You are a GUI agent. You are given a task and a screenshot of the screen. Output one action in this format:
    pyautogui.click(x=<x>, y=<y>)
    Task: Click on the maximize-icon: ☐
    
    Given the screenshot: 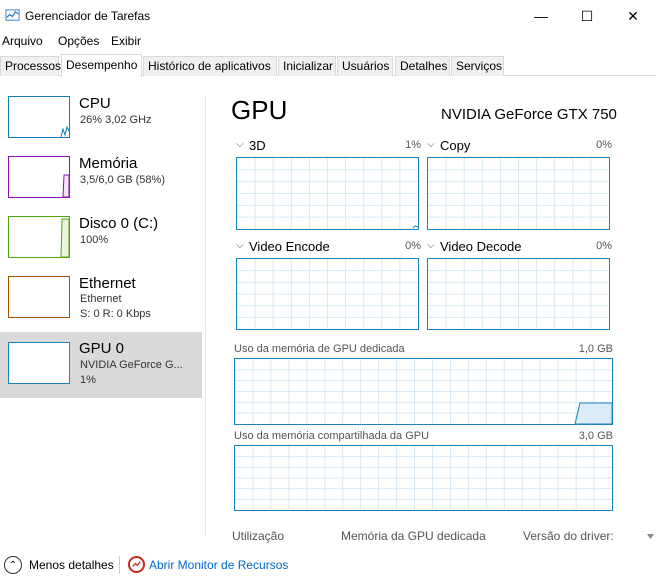 What is the action you would take?
    pyautogui.click(x=587, y=15)
    